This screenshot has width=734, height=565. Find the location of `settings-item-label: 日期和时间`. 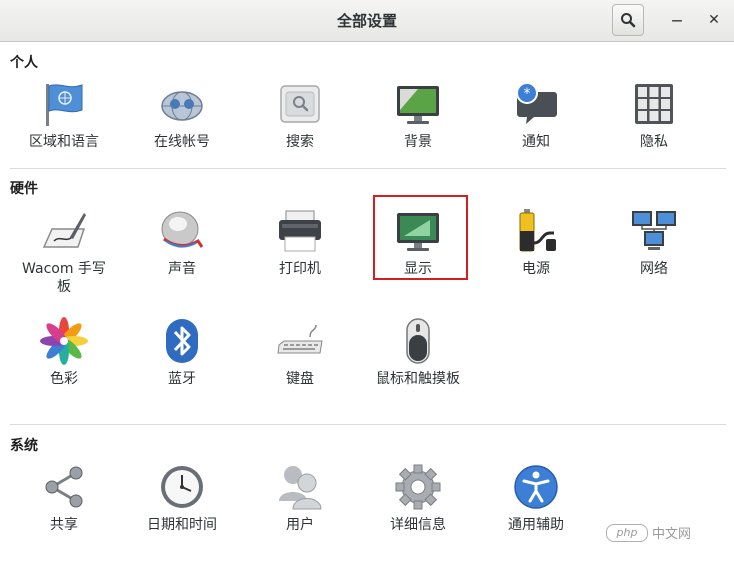

settings-item-label: 日期和时间 is located at coordinates (182, 525).